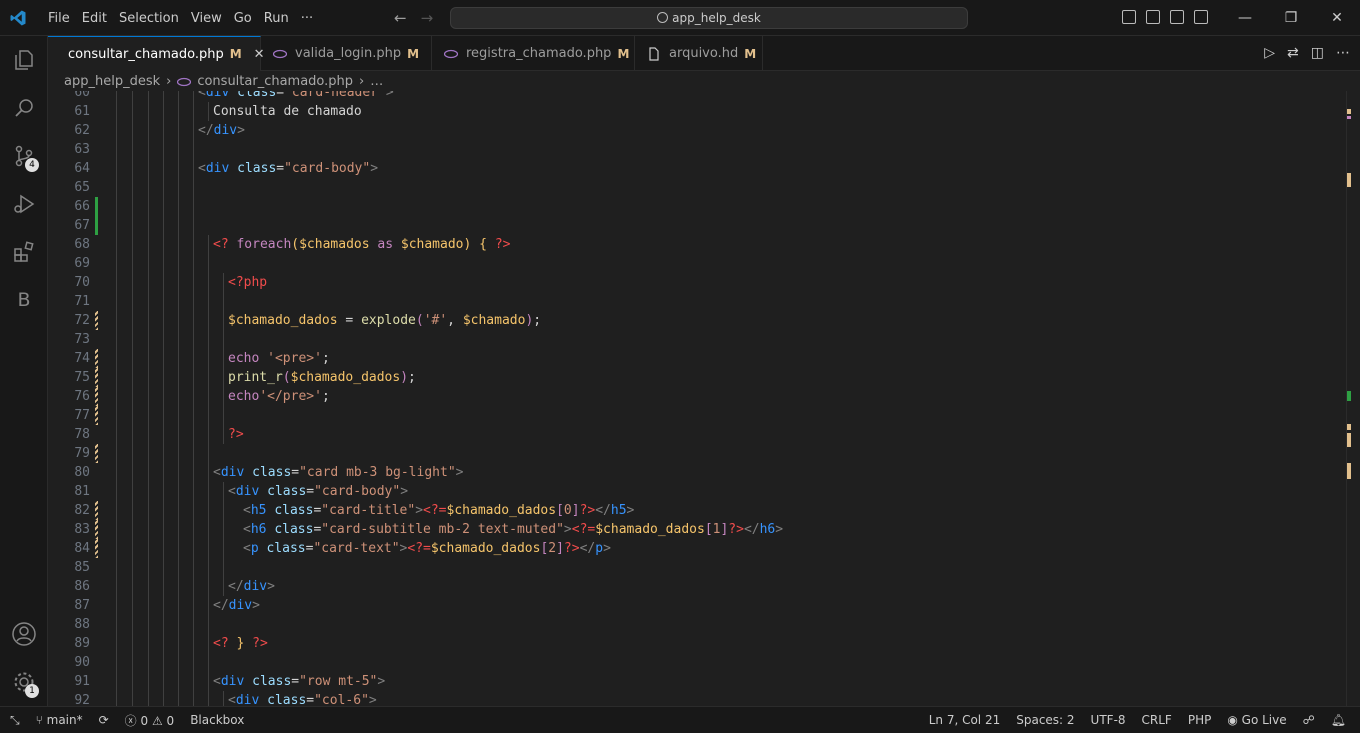 The height and width of the screenshot is (733, 1360). I want to click on code-line: 64 <div class="card-body">, so click(697, 168).